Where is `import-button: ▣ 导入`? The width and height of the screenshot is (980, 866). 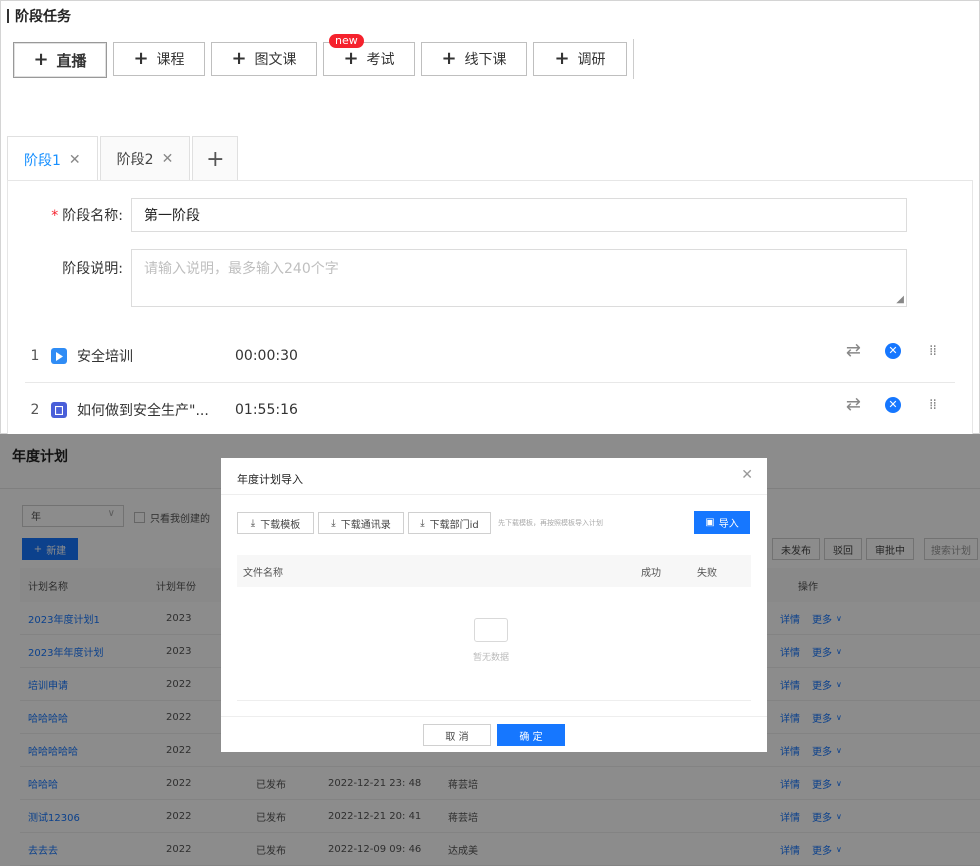
import-button: ▣ 导入 is located at coordinates (722, 522).